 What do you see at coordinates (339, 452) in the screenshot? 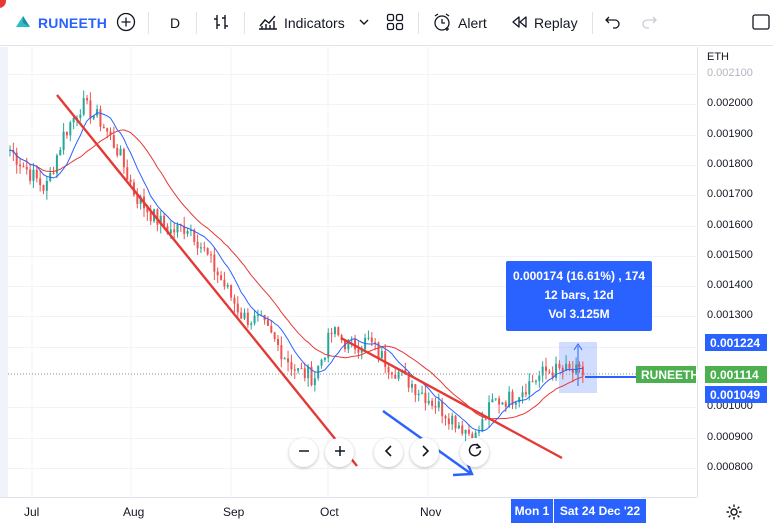
I see `zoom-in-button` at bounding box center [339, 452].